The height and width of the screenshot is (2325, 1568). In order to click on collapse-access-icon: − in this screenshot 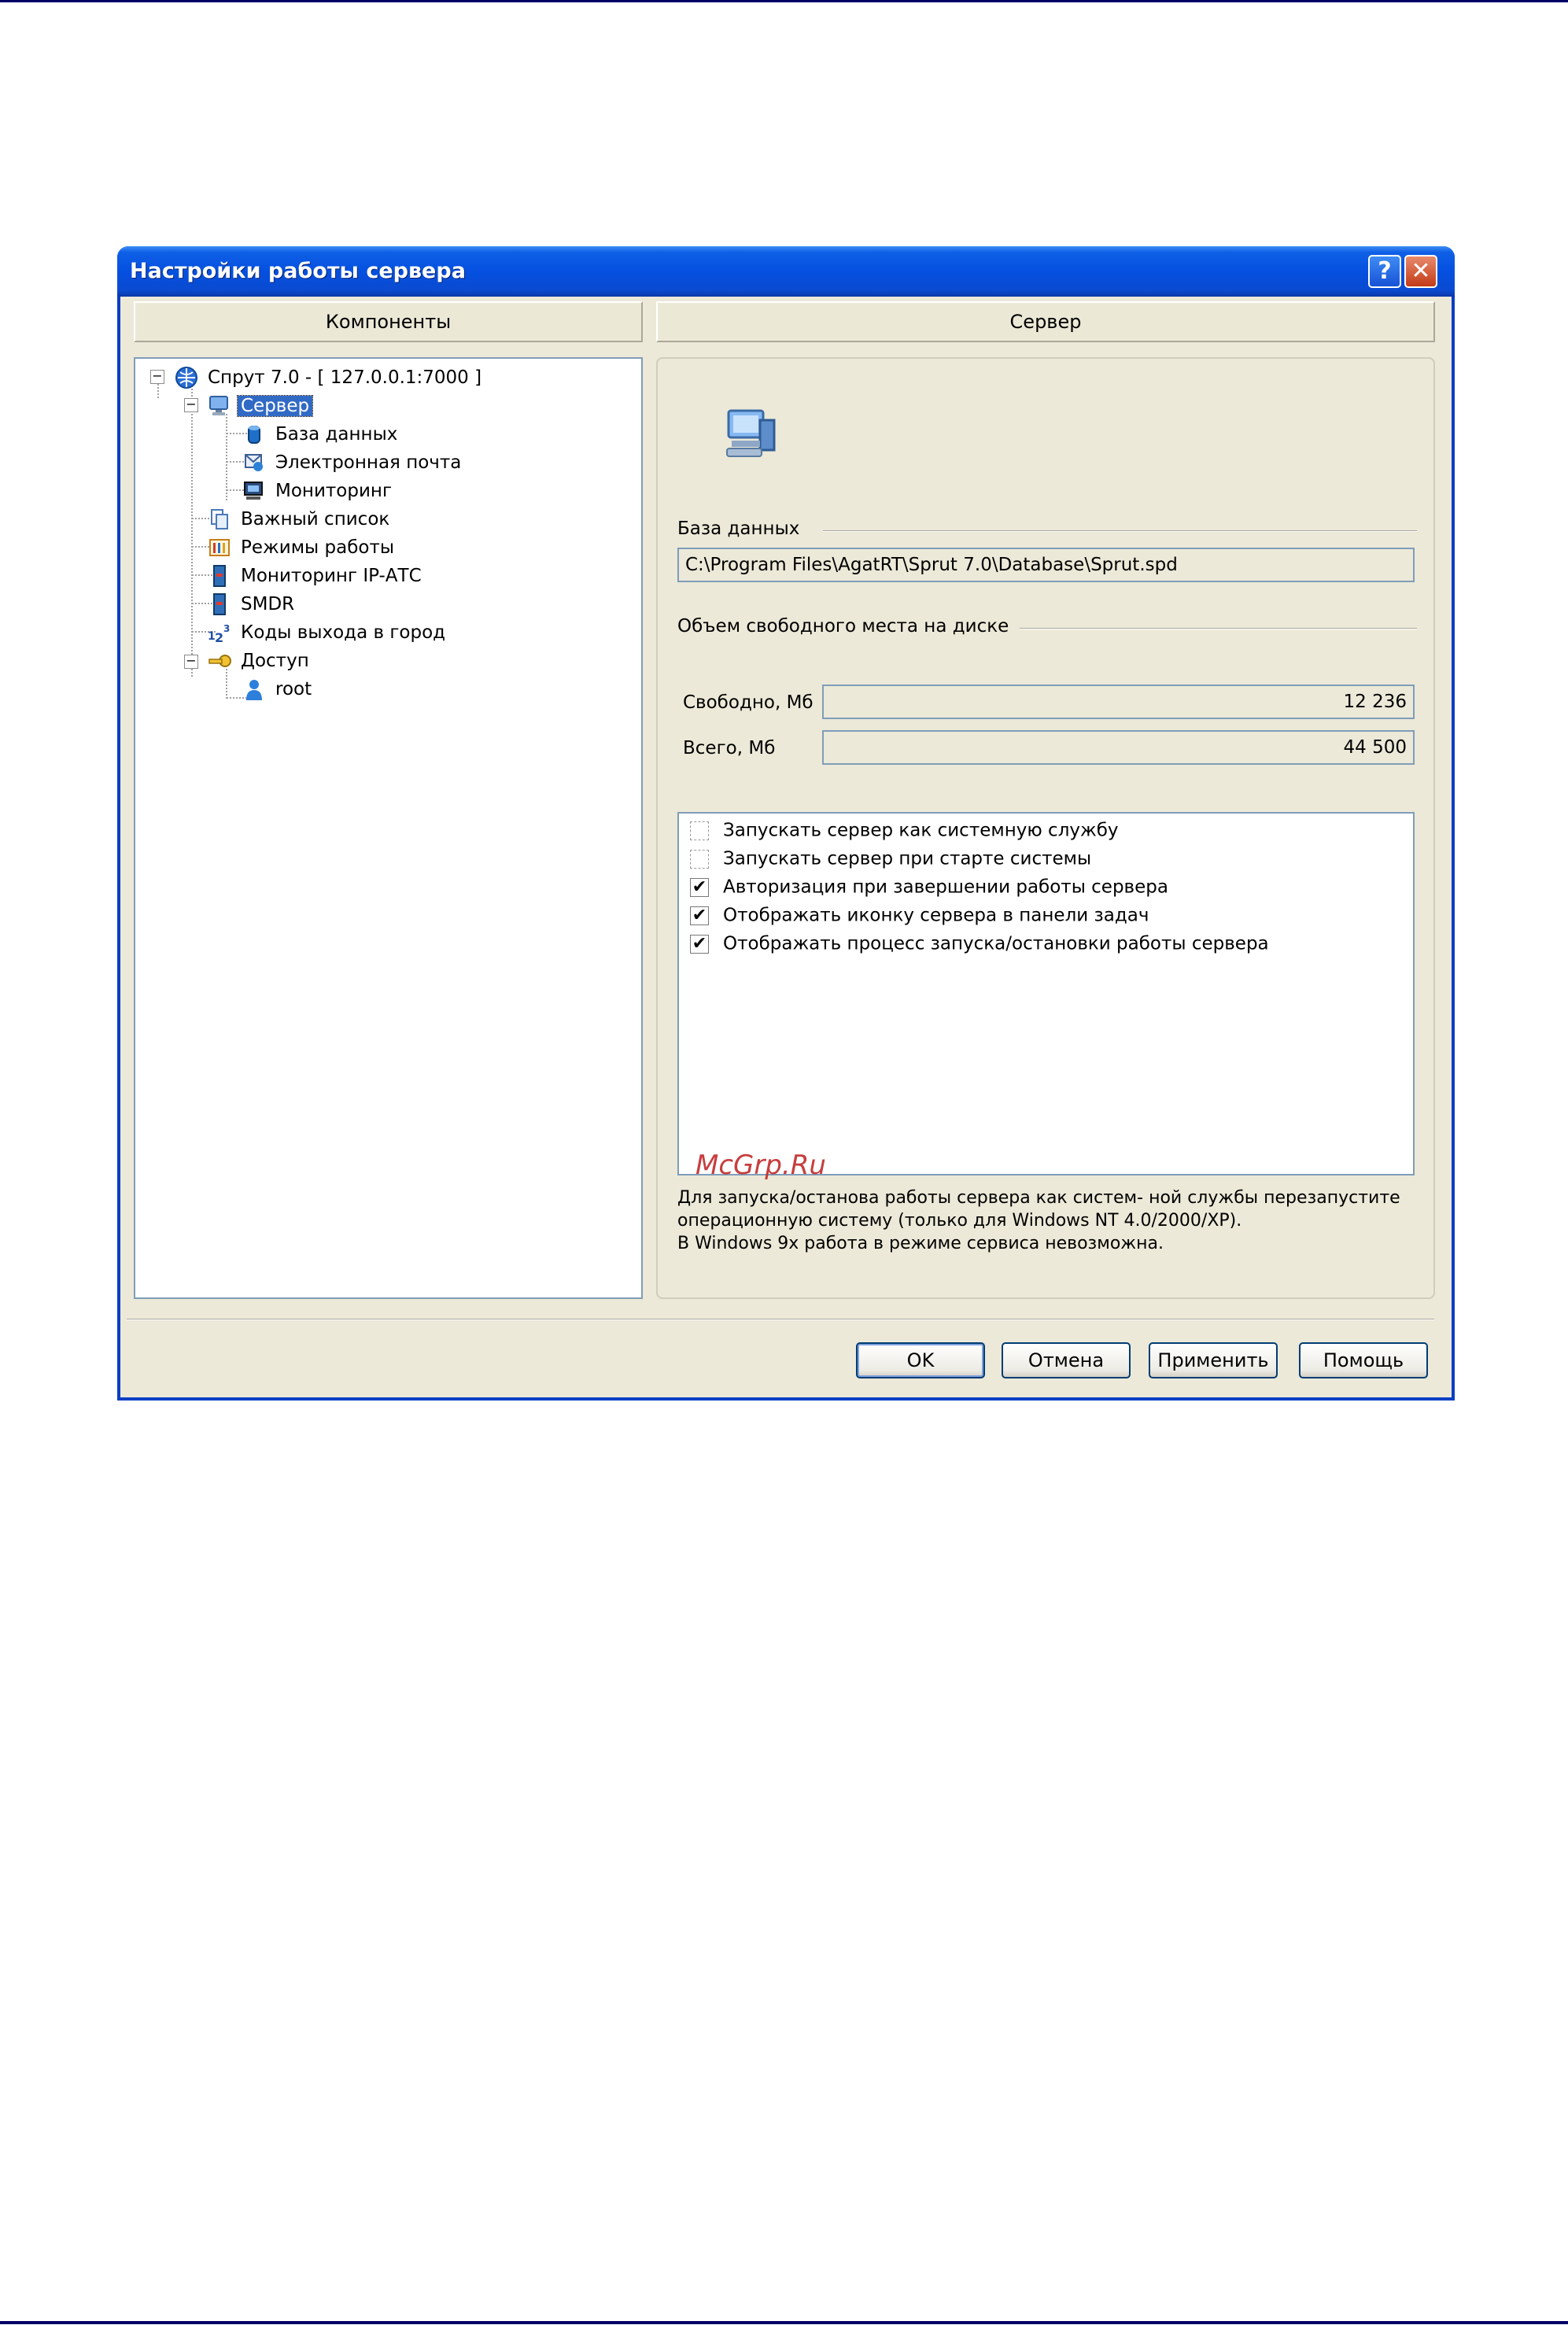, I will do `click(191, 662)`.